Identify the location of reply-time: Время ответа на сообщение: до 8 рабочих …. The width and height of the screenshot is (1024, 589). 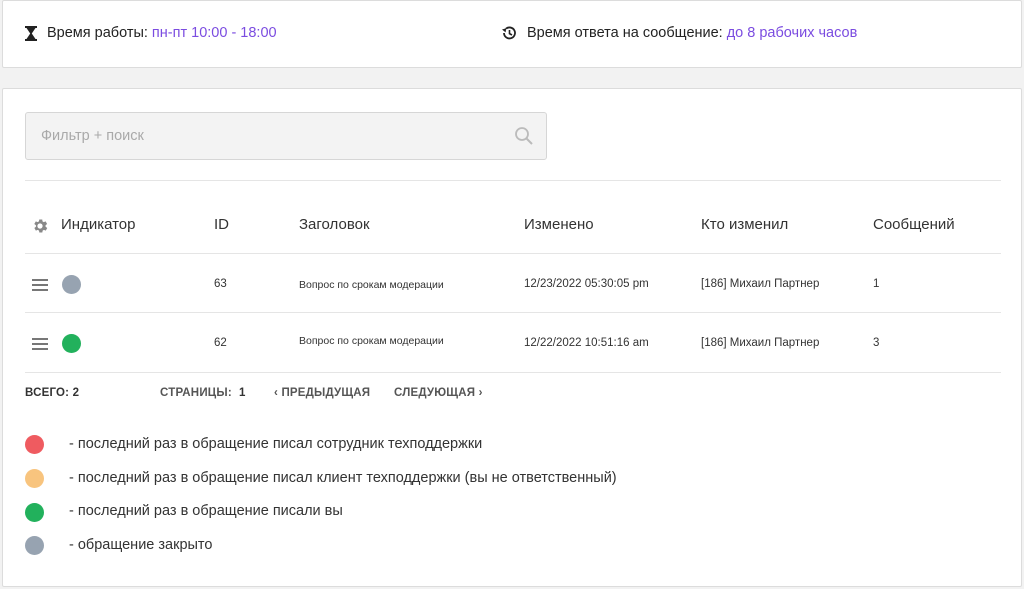
(679, 33).